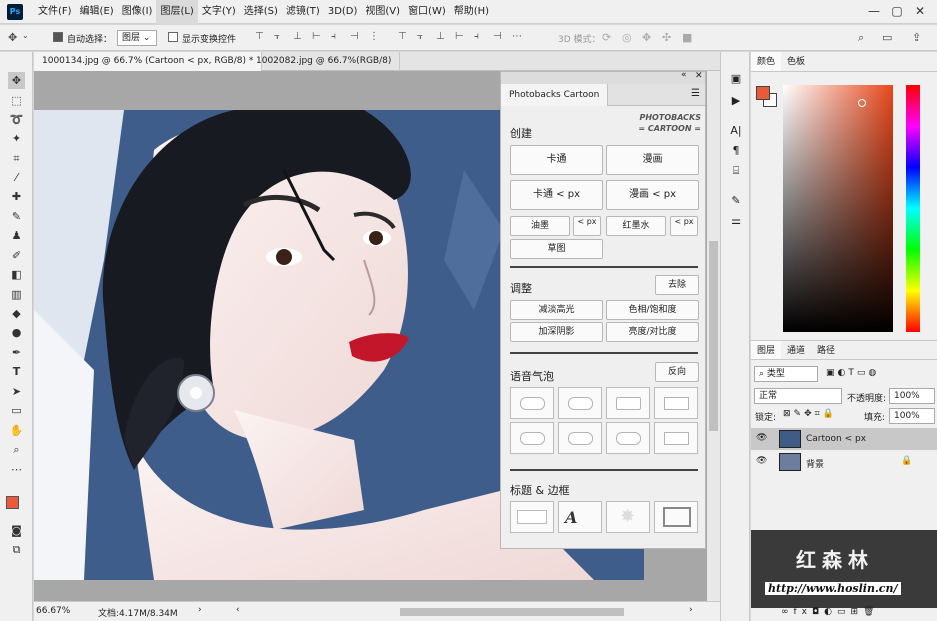 The width and height of the screenshot is (937, 621). What do you see at coordinates (691, 610) in the screenshot?
I see `scroll-right-icon: ›` at bounding box center [691, 610].